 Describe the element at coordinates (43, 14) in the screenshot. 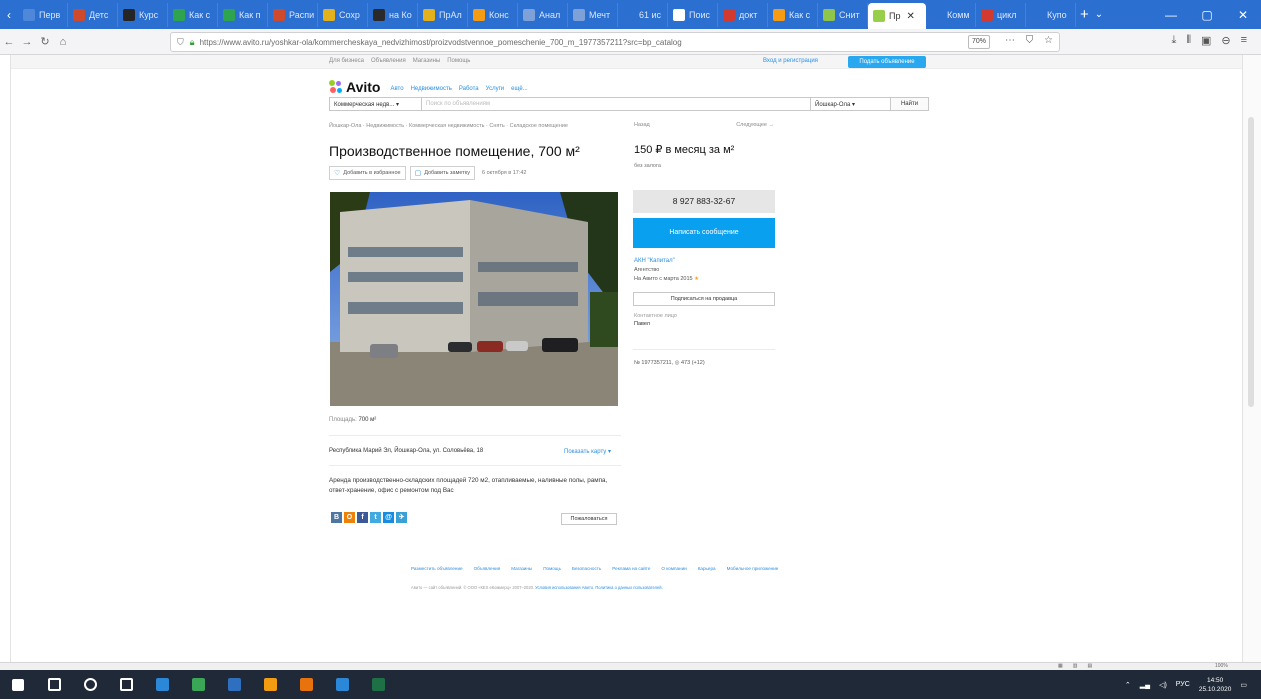

I see `browser-tab: Перв` at that location.